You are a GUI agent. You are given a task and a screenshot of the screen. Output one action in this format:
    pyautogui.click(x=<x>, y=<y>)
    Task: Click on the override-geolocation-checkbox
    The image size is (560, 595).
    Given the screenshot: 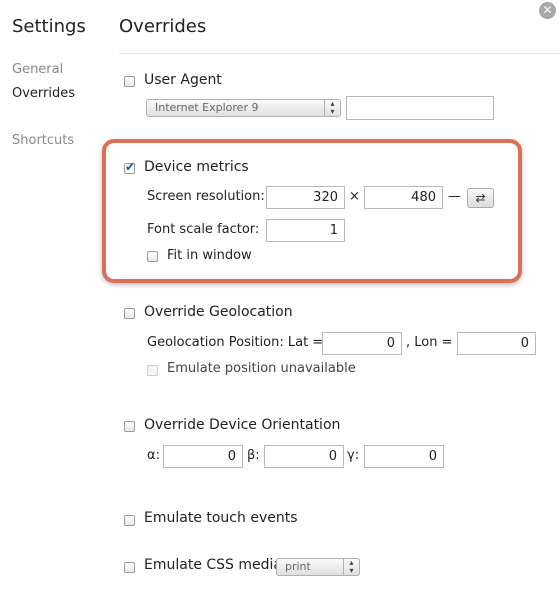 What is the action you would take?
    pyautogui.click(x=129, y=313)
    